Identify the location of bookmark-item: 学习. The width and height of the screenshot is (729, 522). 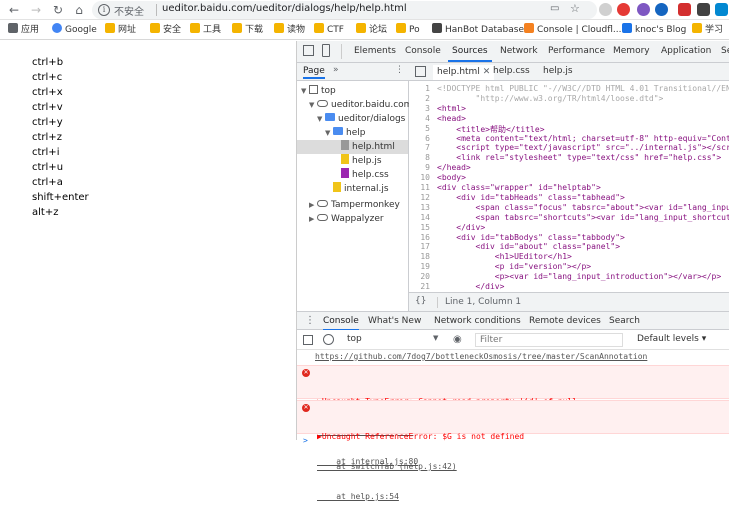
(707, 30).